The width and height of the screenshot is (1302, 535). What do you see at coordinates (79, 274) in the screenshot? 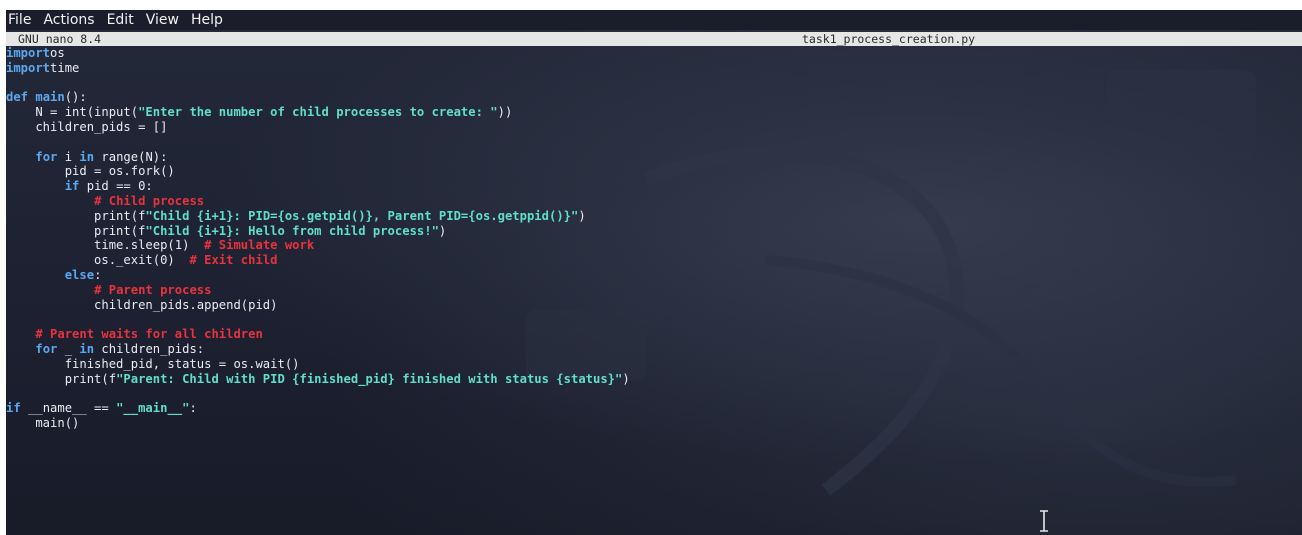
I see `code-token-keyword: else` at bounding box center [79, 274].